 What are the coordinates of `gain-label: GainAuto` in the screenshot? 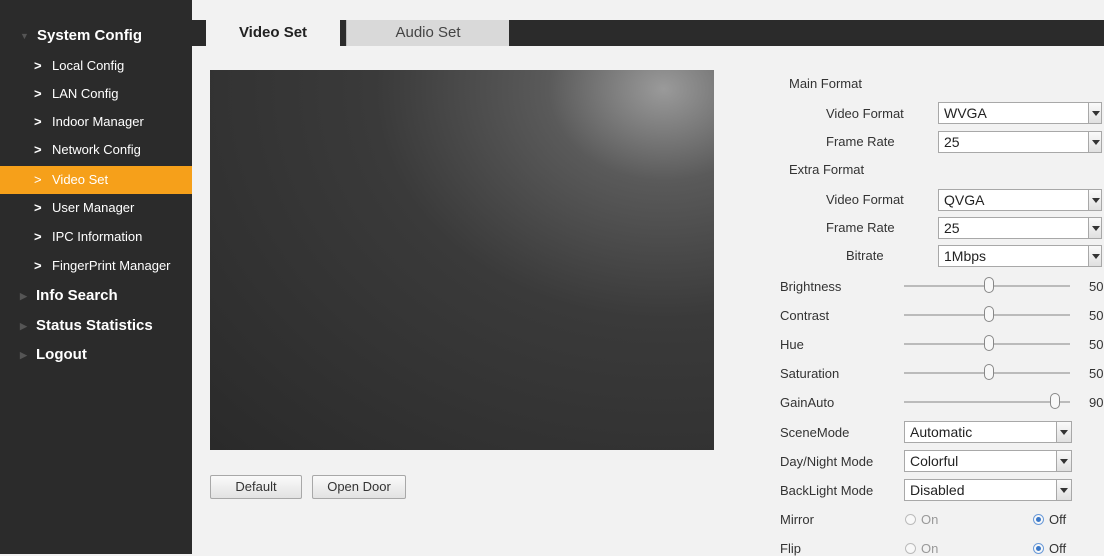 It's located at (807, 402).